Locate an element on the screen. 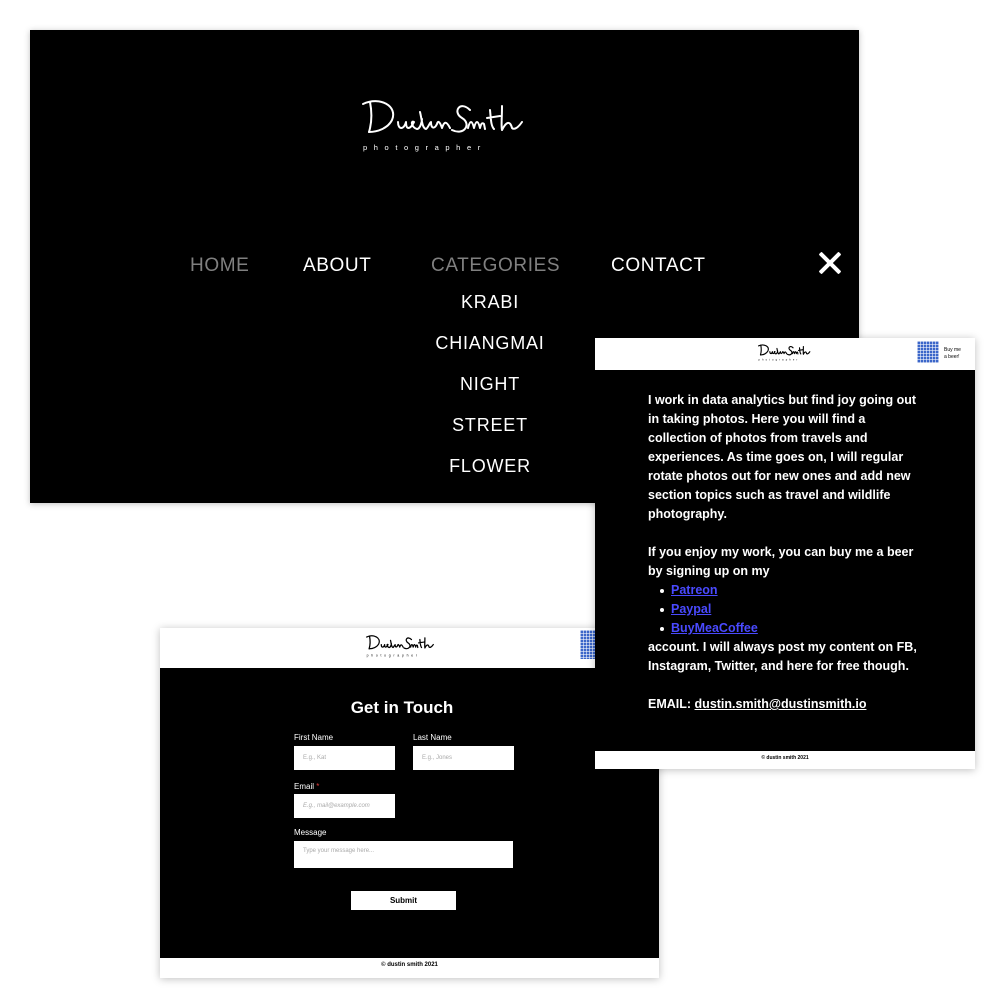  patreon-link: Patreon is located at coordinates (694, 590).